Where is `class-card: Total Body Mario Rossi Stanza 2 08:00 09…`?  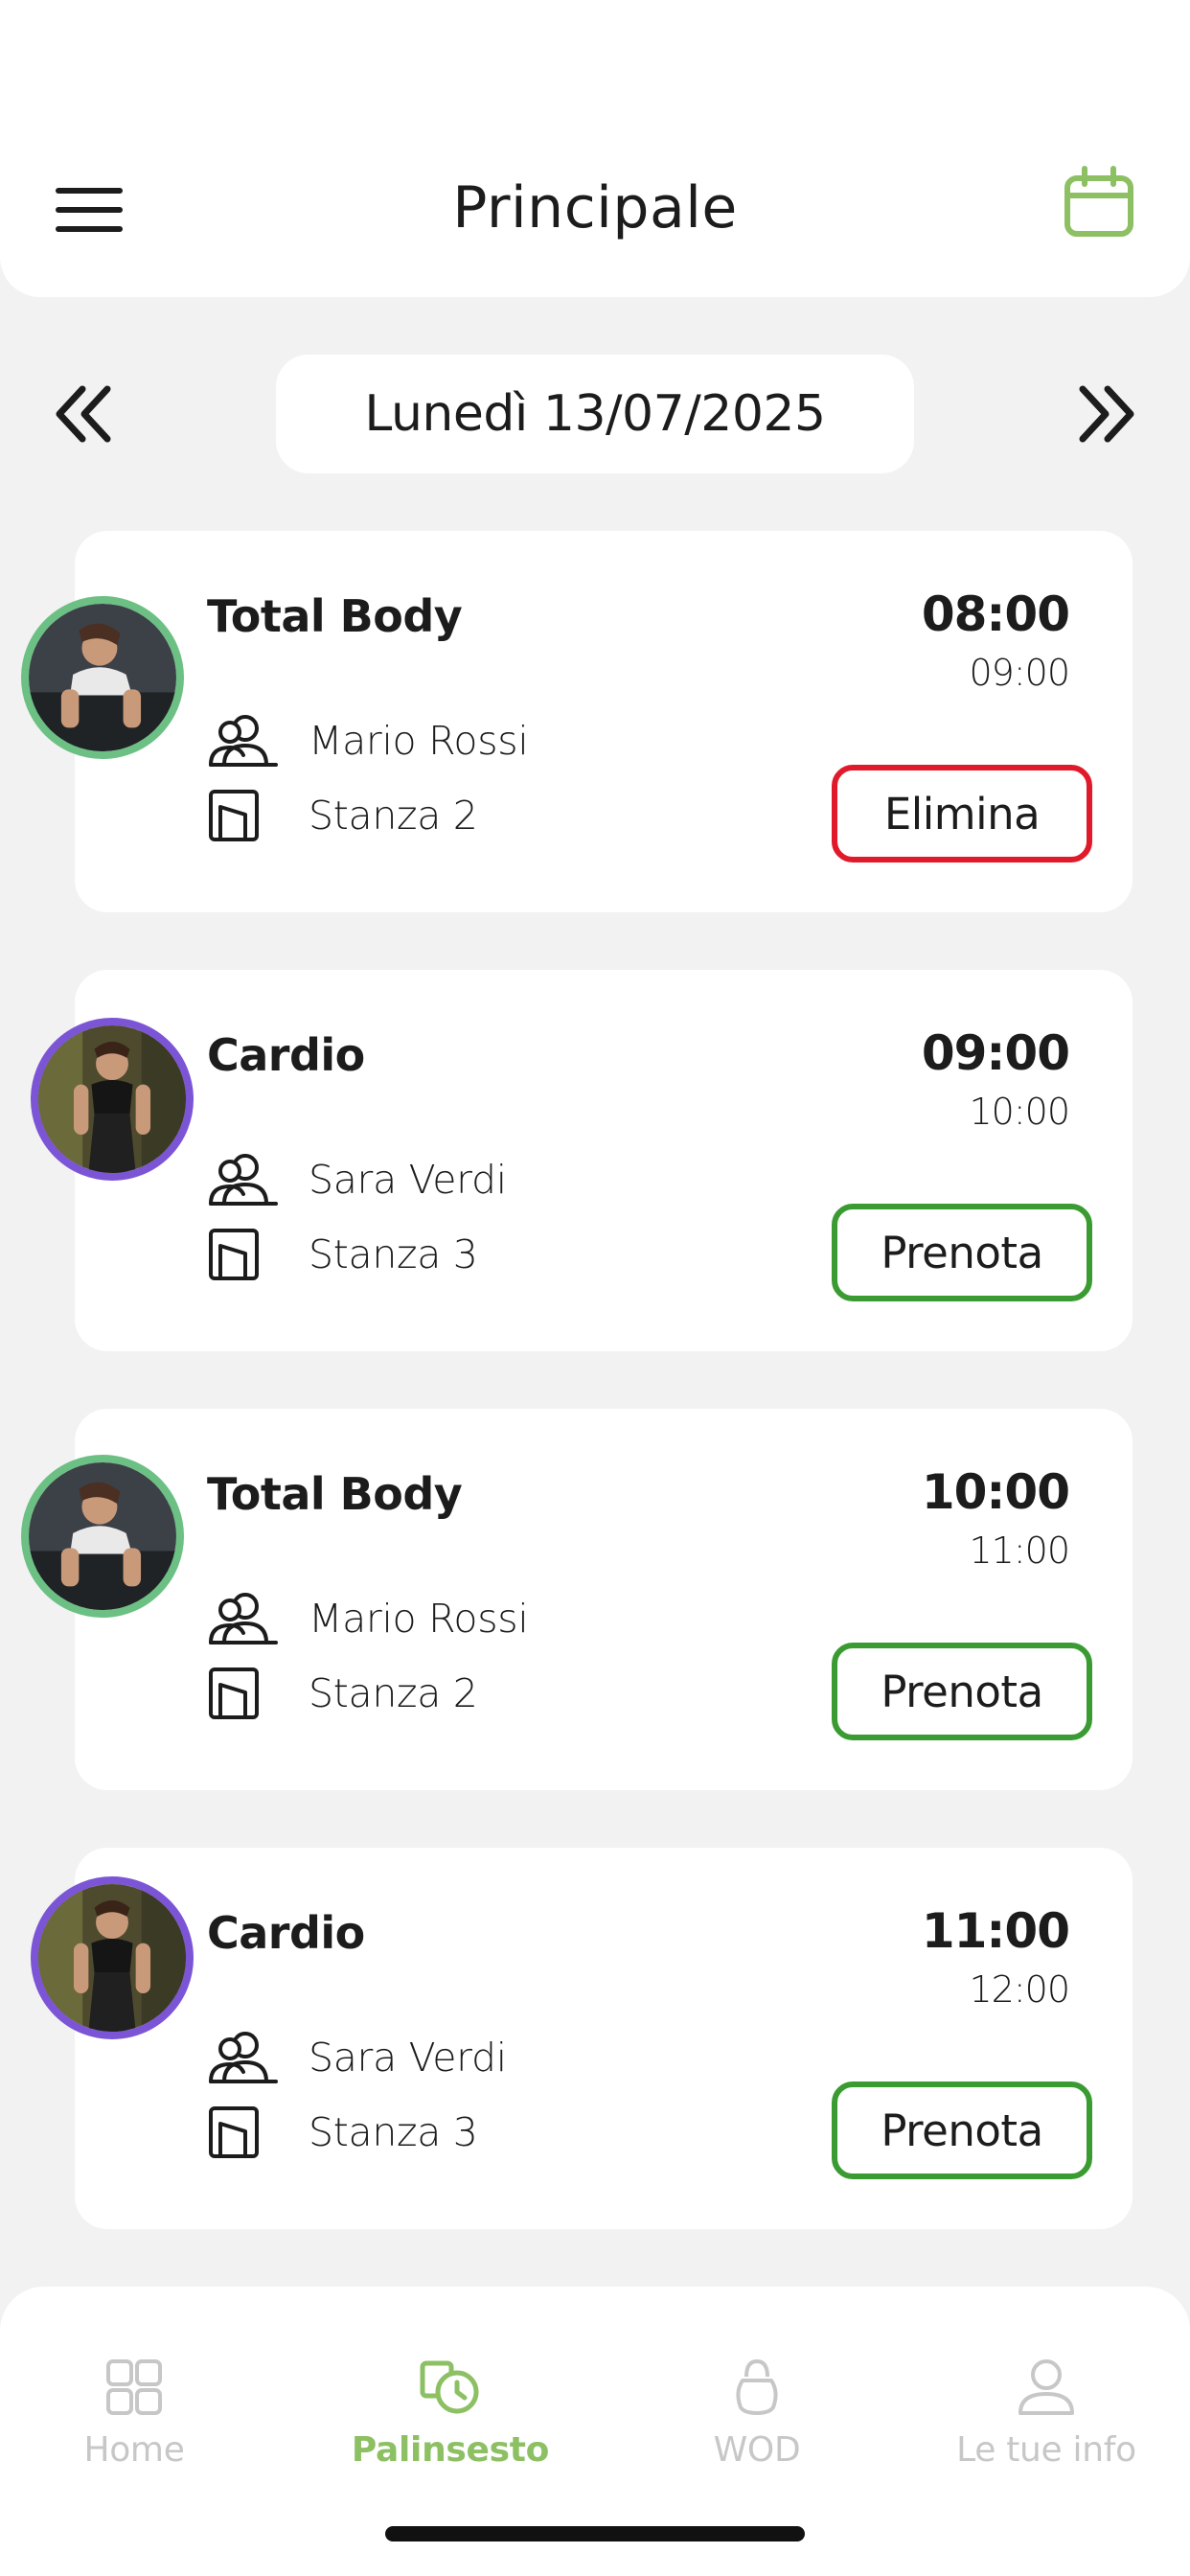
class-card: Total Body Mario Rossi Stanza 2 08:00 09… is located at coordinates (577, 721).